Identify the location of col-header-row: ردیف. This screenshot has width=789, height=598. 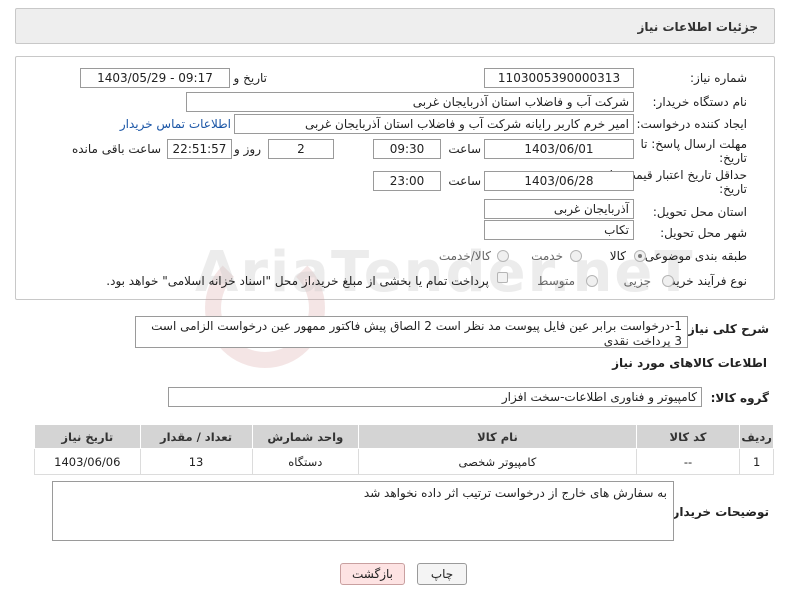
(756, 436).